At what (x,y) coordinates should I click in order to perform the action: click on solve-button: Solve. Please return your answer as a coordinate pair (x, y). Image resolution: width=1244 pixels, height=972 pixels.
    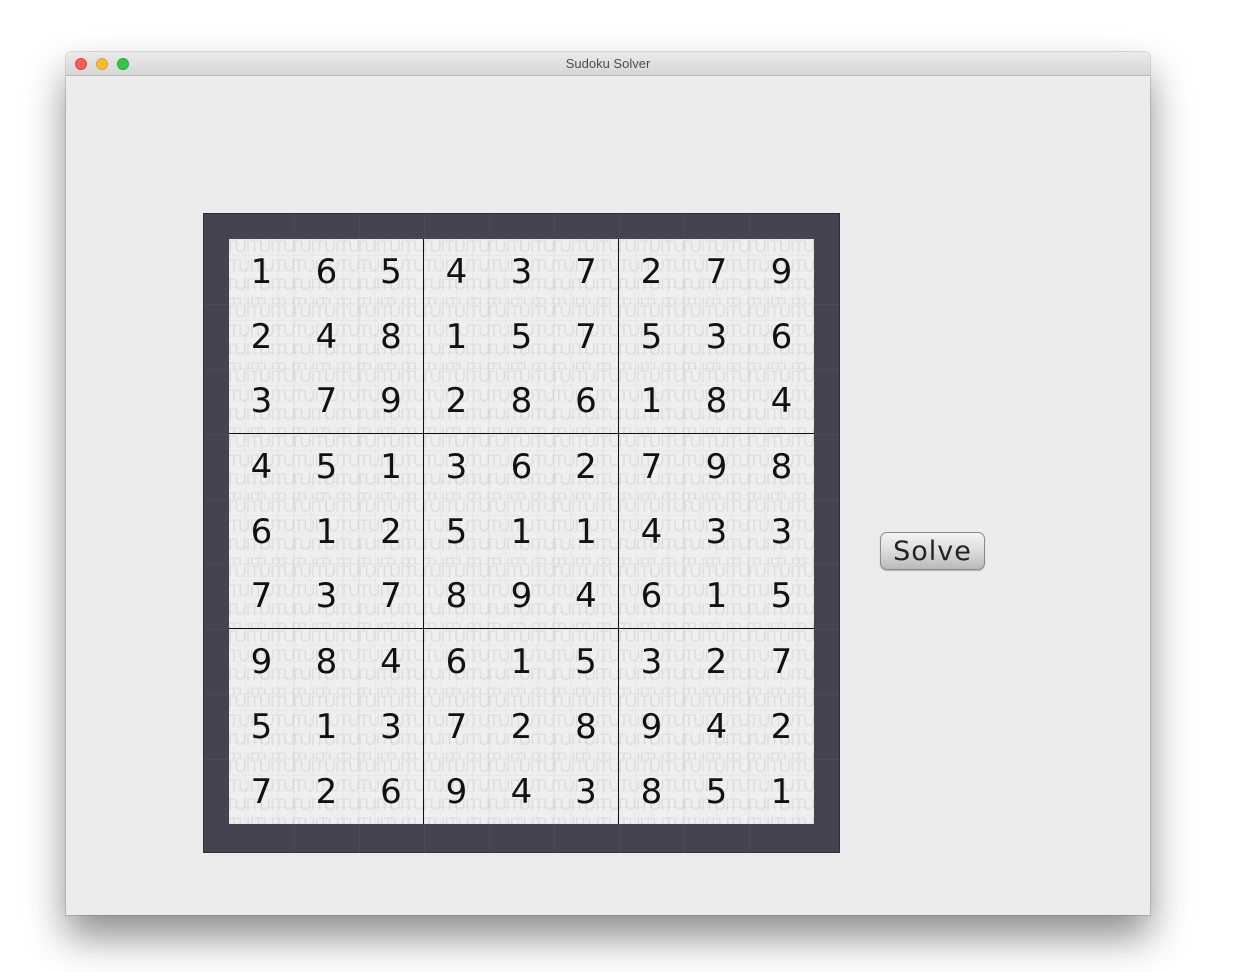
    Looking at the image, I should click on (932, 551).